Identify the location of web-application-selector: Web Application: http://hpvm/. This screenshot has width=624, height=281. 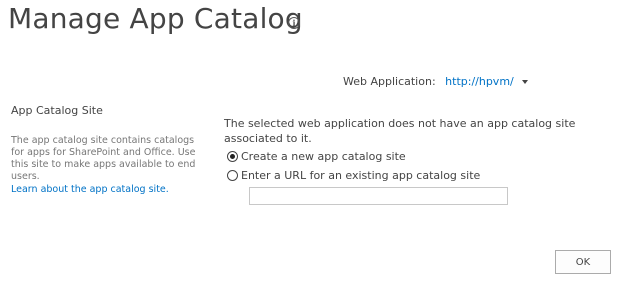
(436, 81).